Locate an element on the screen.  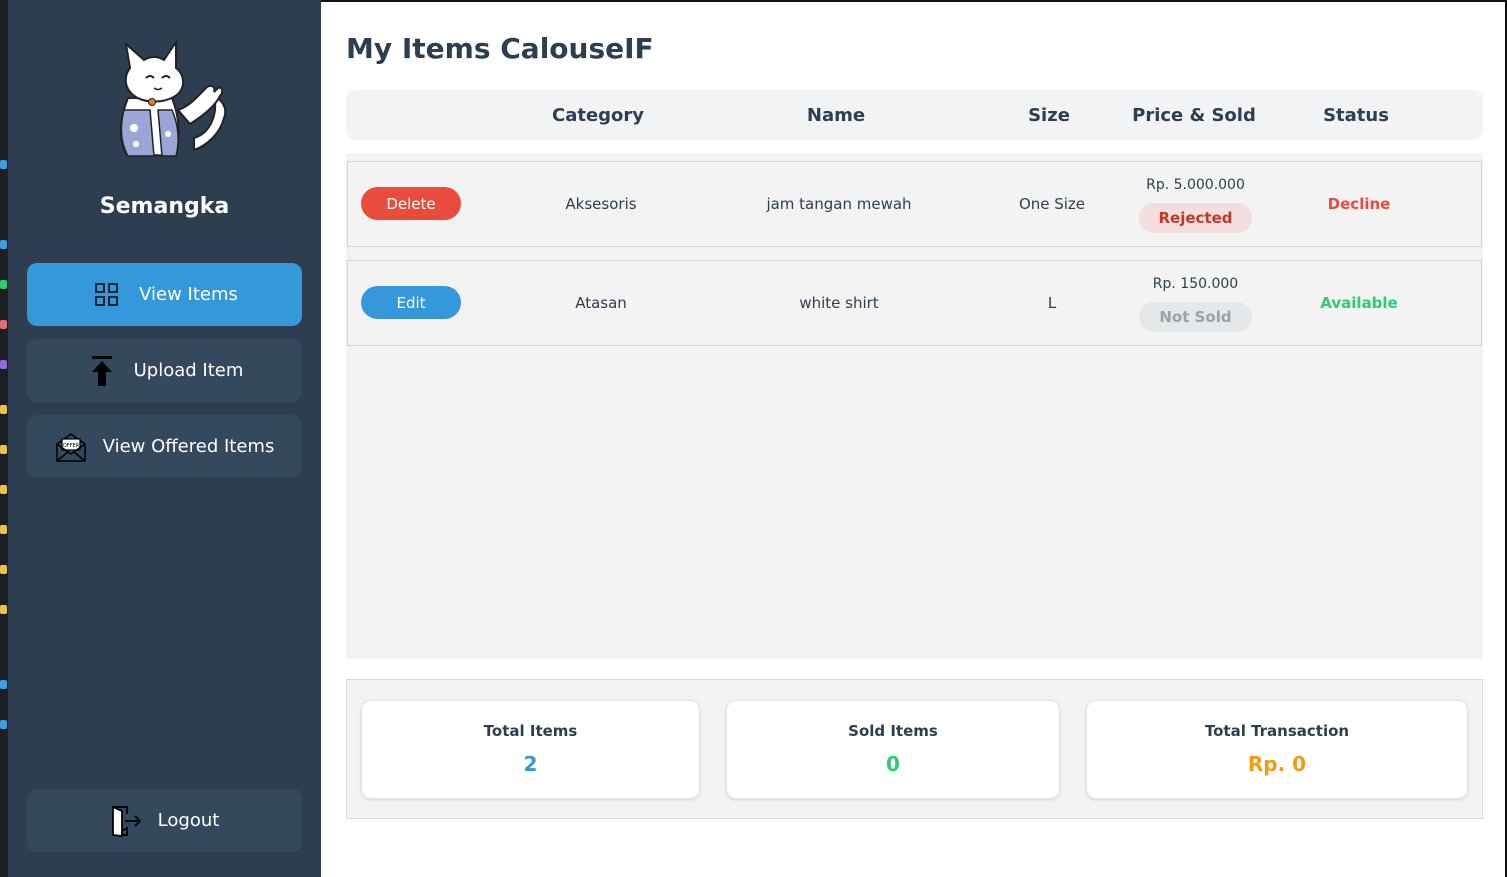
price-text: Rp. 5.000.000 is located at coordinates (1195, 185).